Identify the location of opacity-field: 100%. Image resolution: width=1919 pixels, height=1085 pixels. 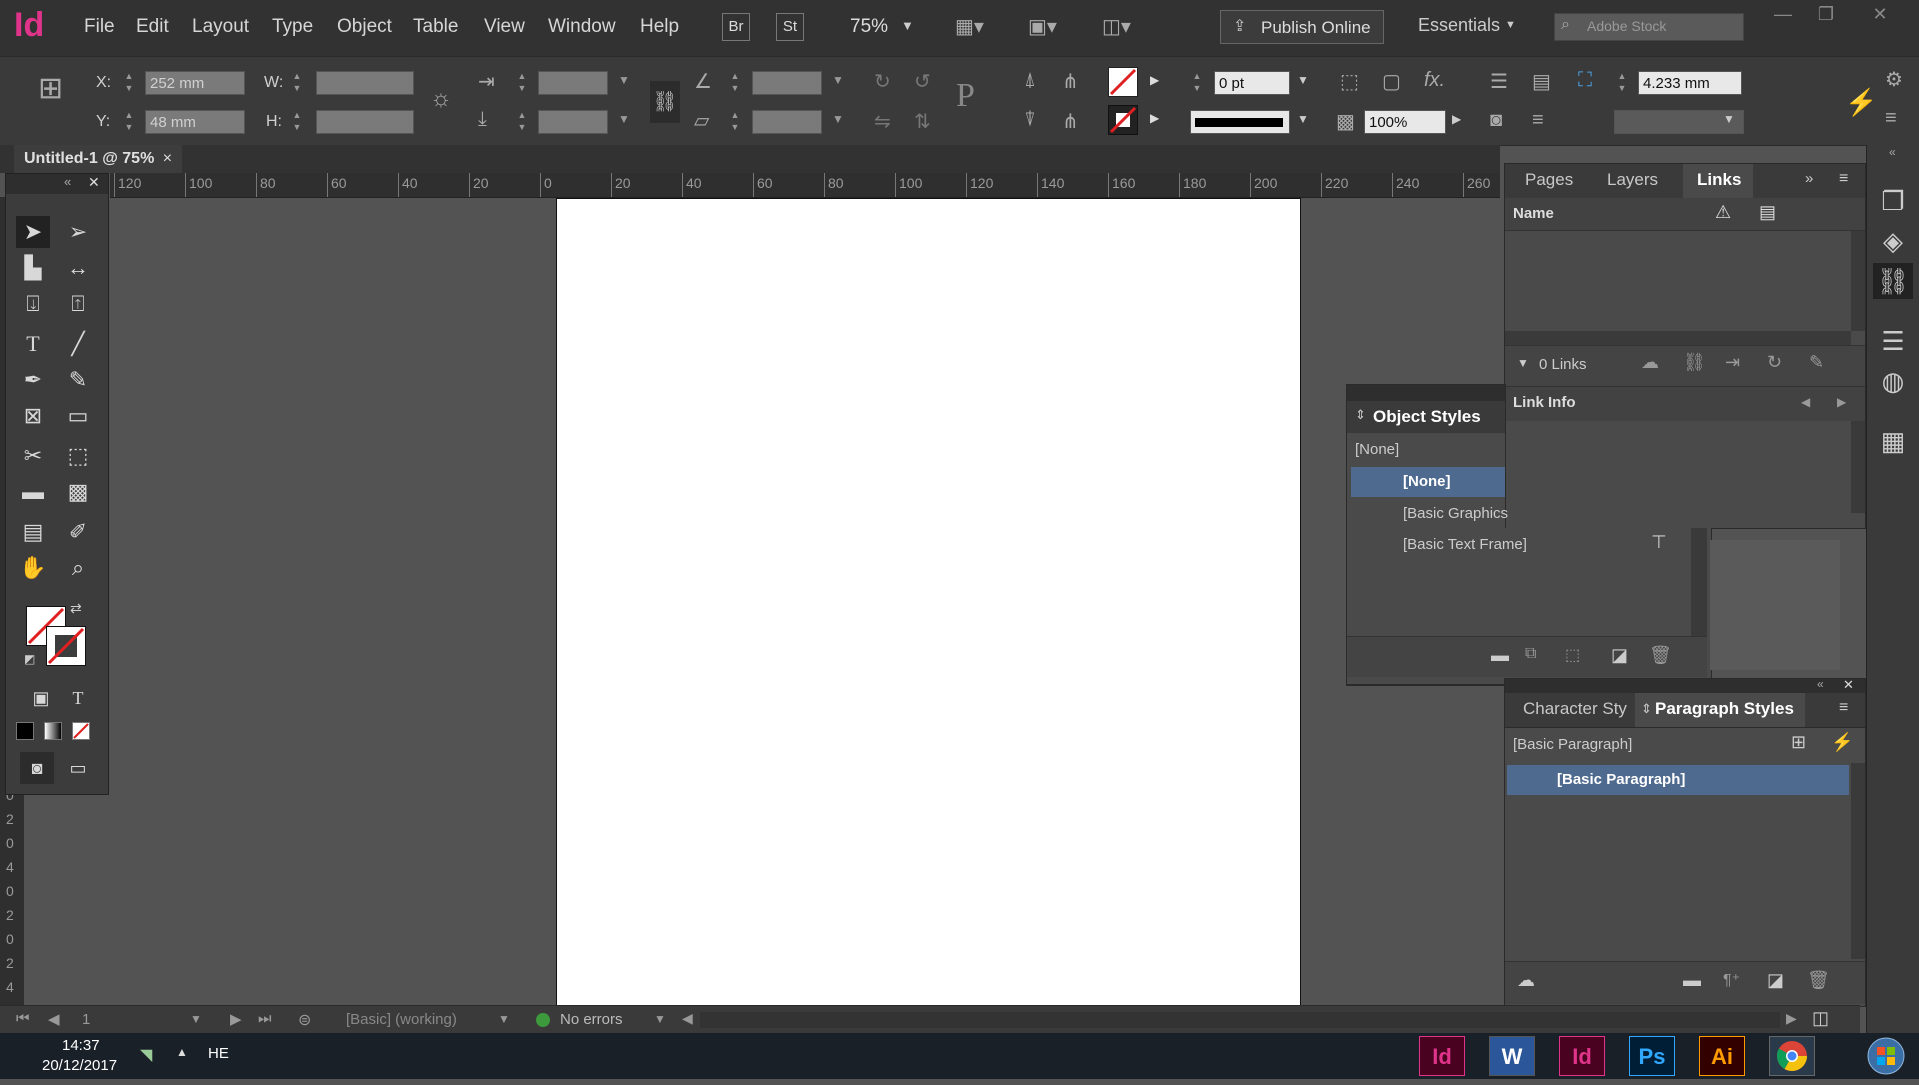
(1405, 122).